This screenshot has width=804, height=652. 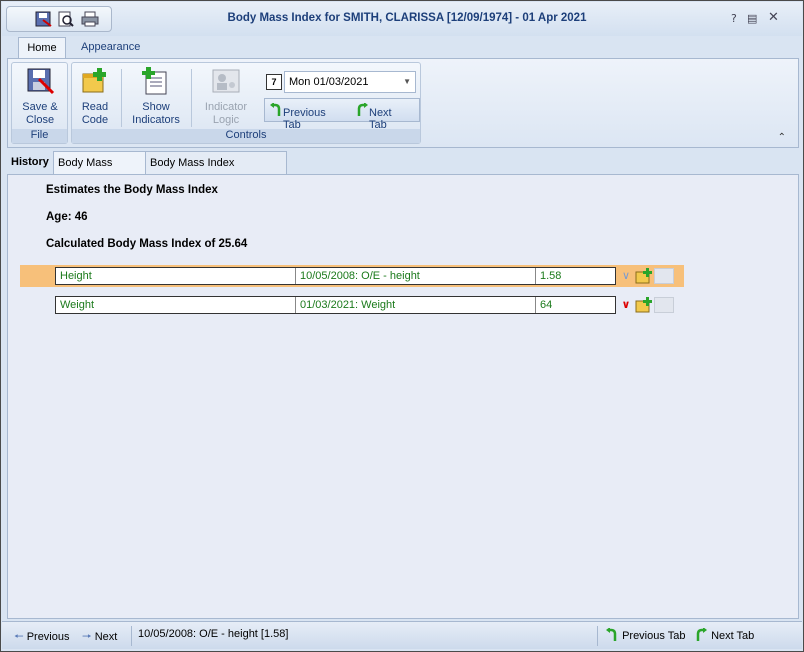 What do you see at coordinates (213, 634) in the screenshot?
I see `status-info: 10/05/2008: O/E - height [1.58]` at bounding box center [213, 634].